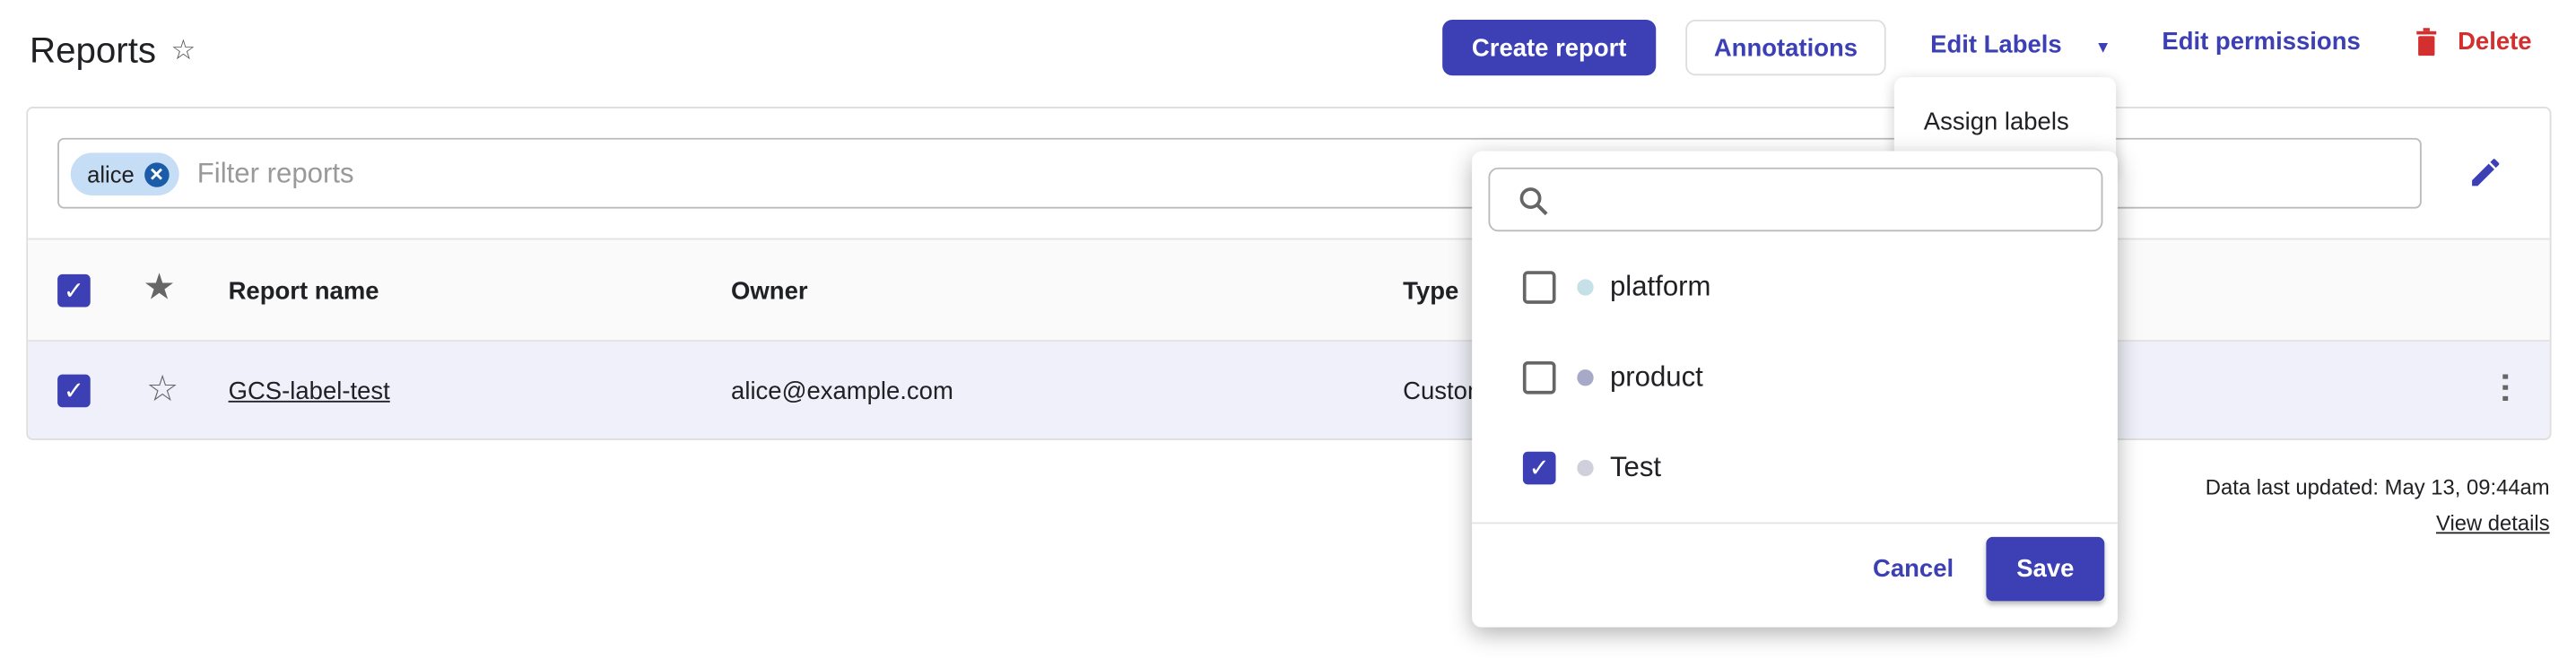 The height and width of the screenshot is (659, 2576). I want to click on star-outline-icon: ☆, so click(162, 390).